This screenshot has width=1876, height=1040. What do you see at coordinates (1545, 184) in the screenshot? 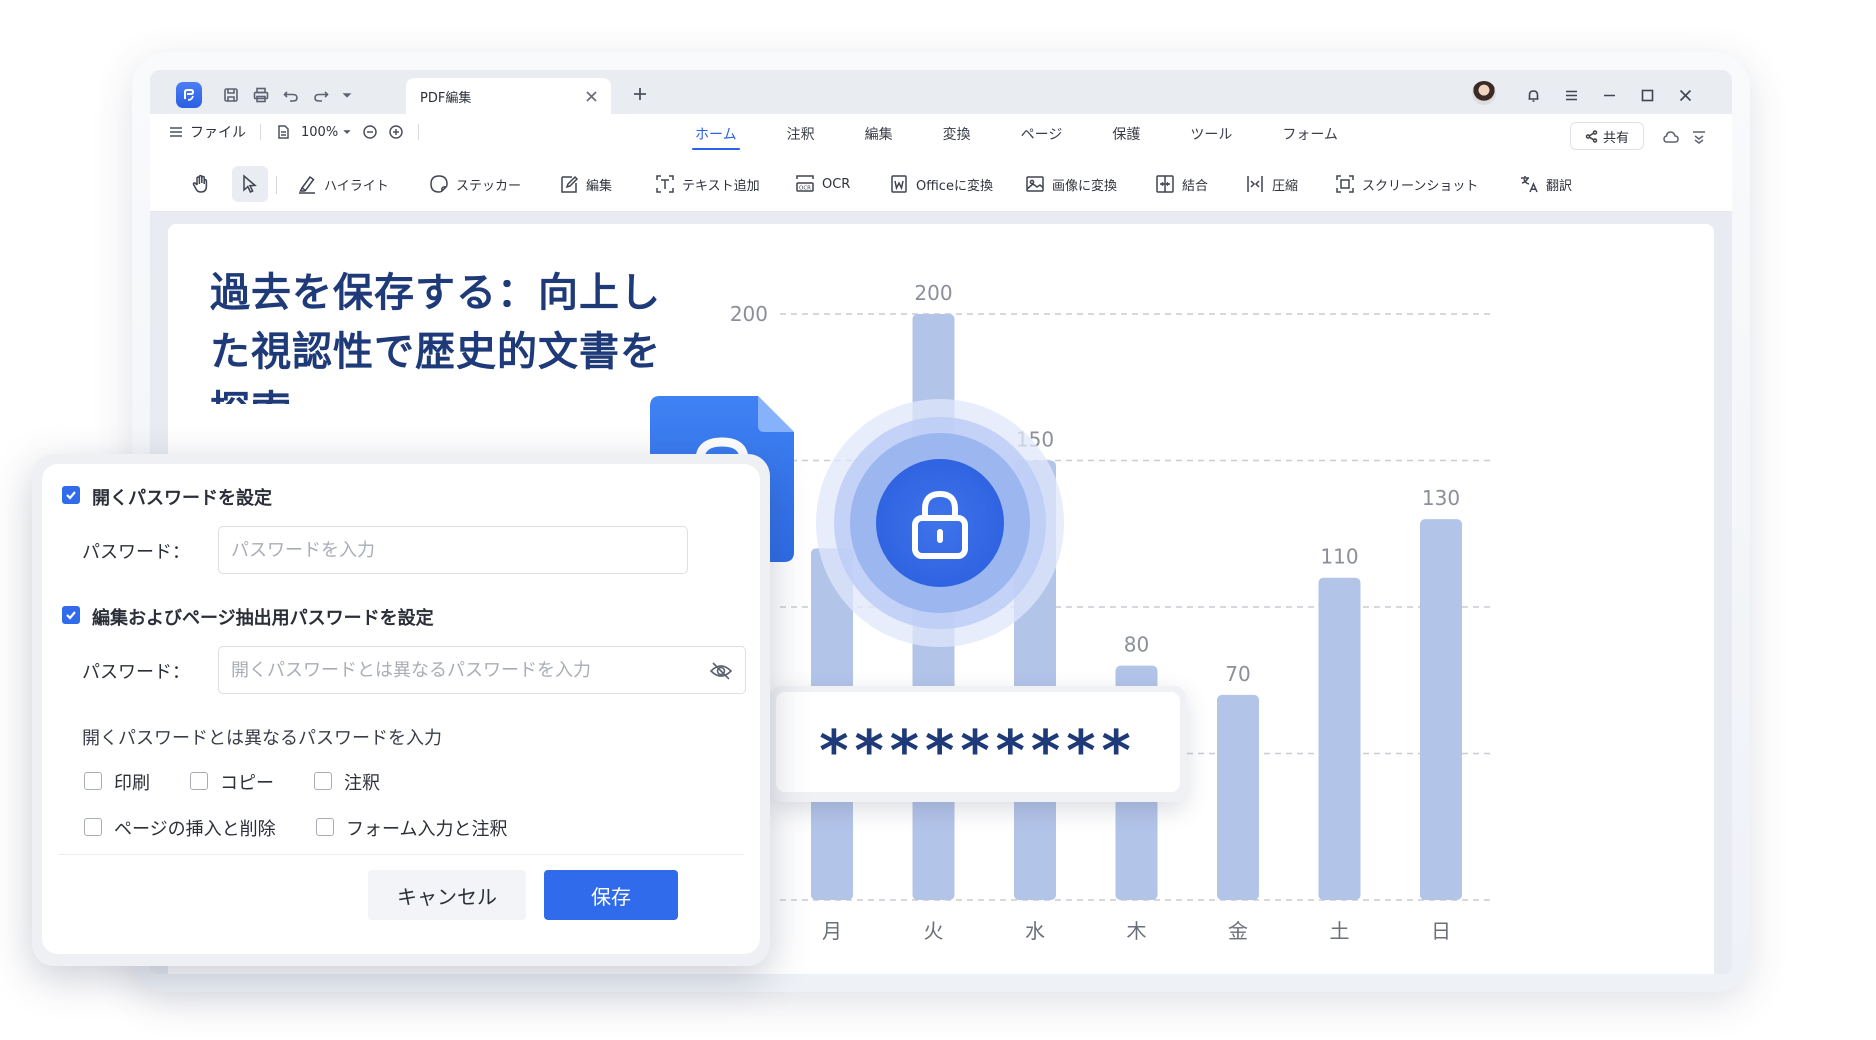
I see `translate-button: 翻訳` at bounding box center [1545, 184].